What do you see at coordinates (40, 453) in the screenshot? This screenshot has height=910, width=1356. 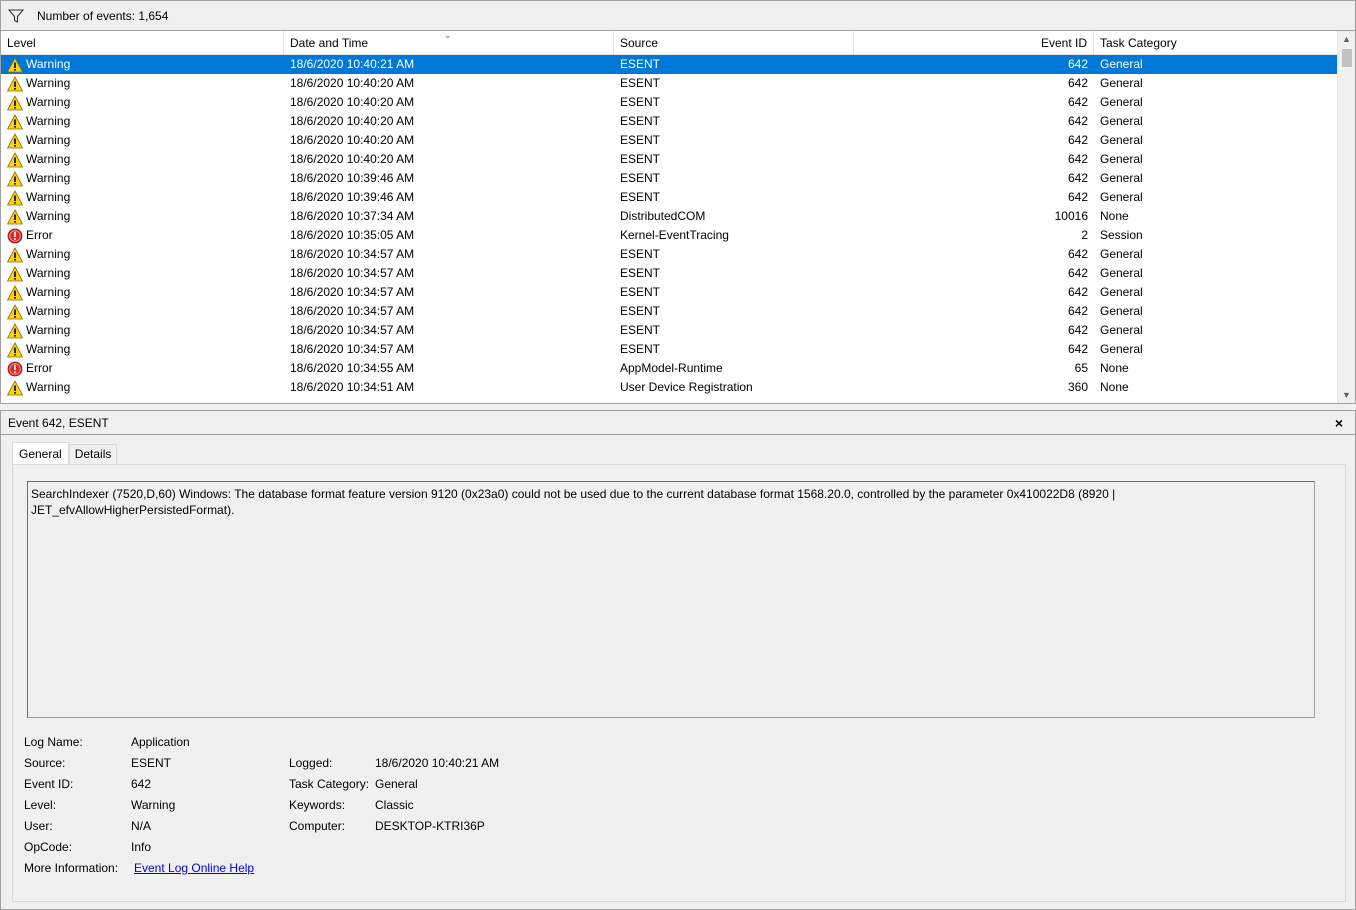 I see `tab-general: General` at bounding box center [40, 453].